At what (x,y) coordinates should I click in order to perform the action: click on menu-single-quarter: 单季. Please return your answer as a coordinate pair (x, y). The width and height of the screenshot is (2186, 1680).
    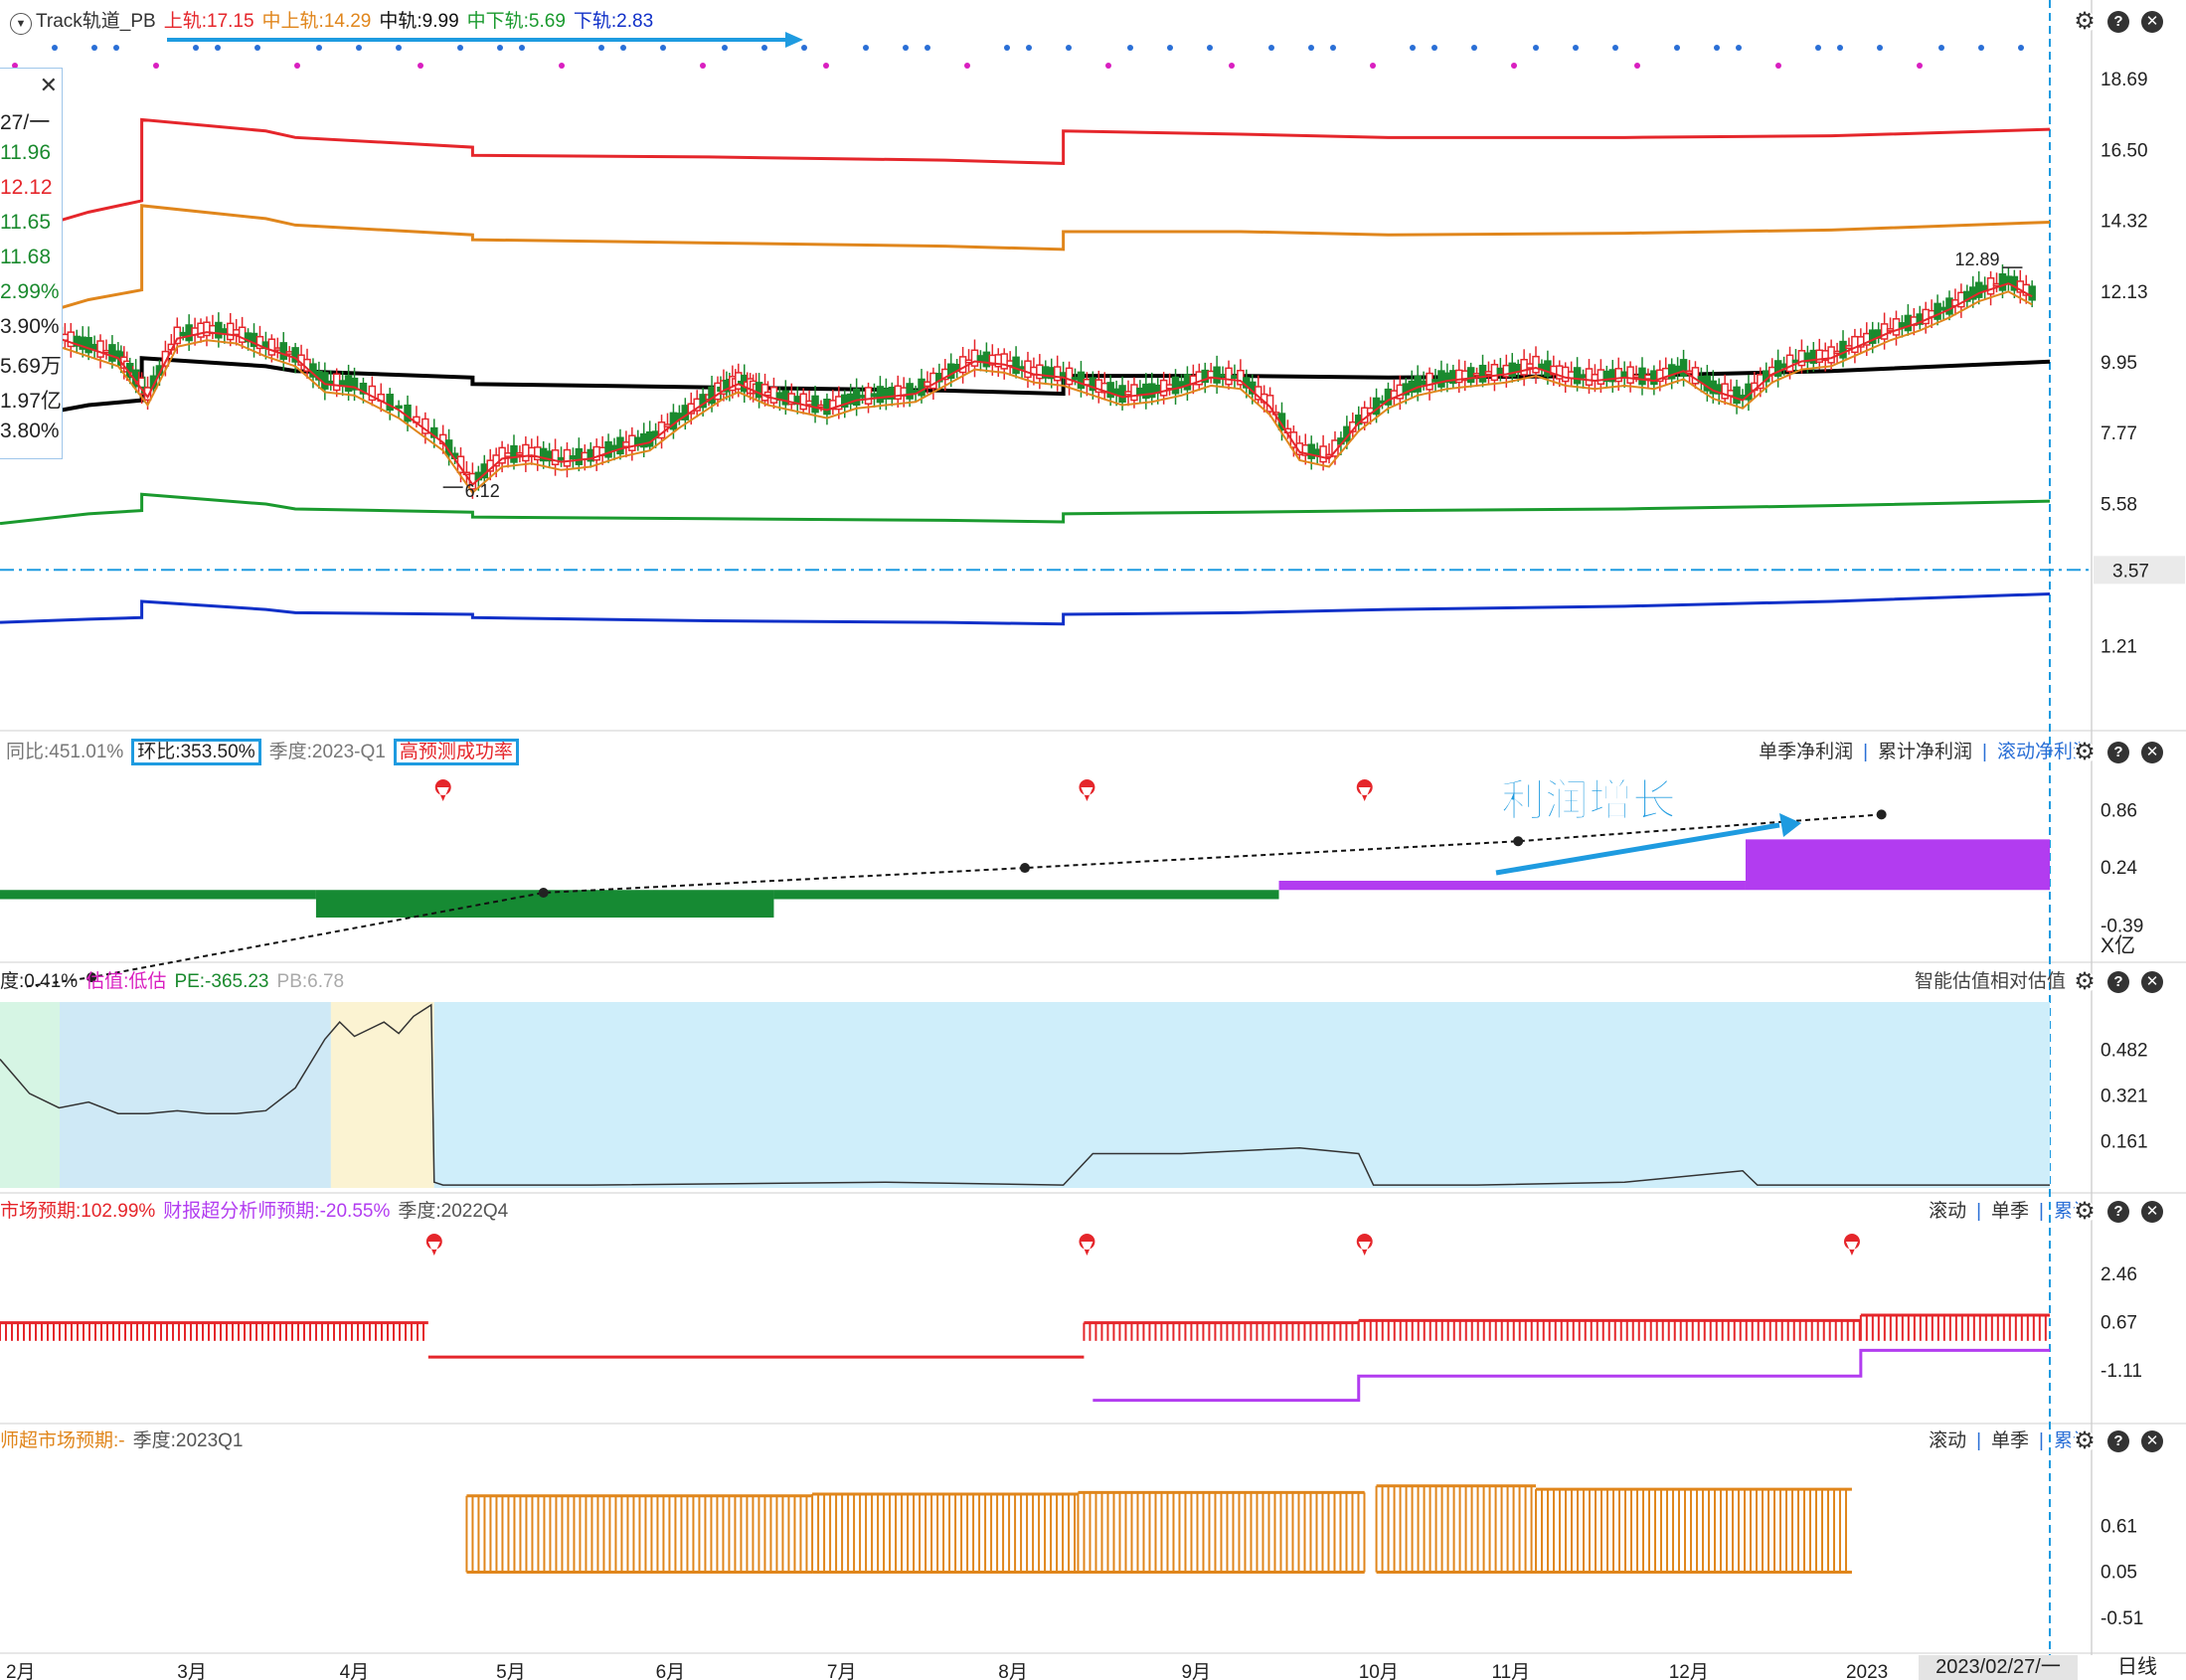
    Looking at the image, I should click on (2010, 1211).